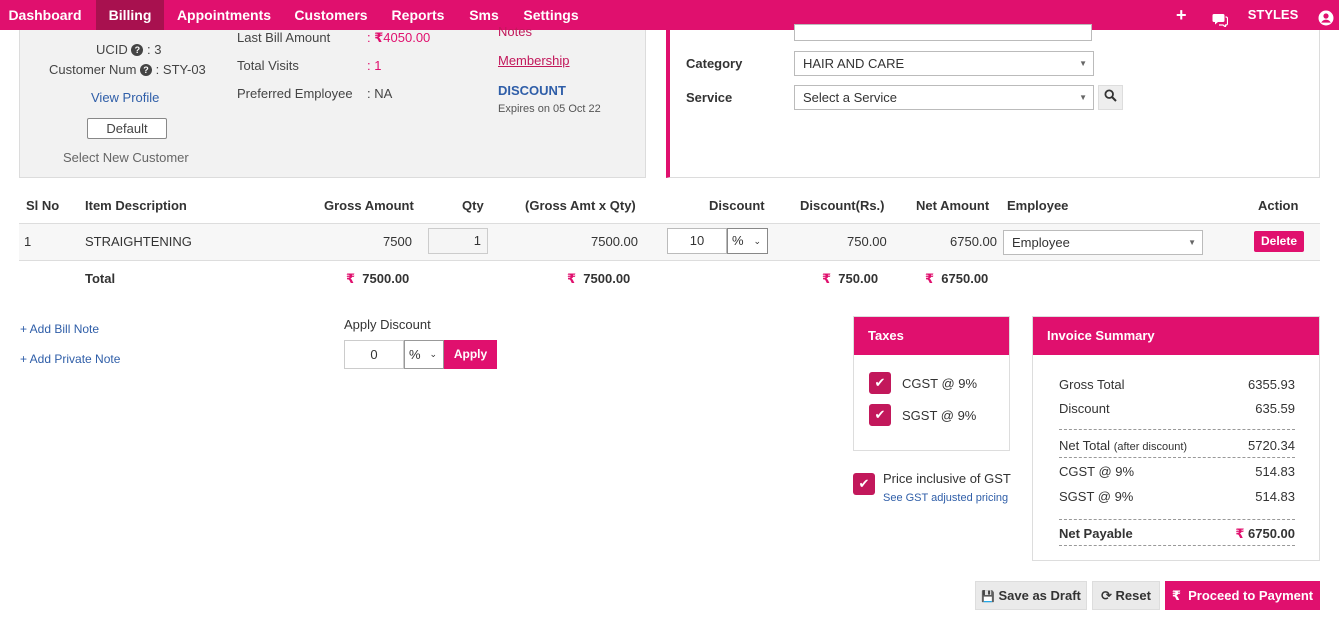  What do you see at coordinates (534, 60) in the screenshot?
I see `membership-link: Membership` at bounding box center [534, 60].